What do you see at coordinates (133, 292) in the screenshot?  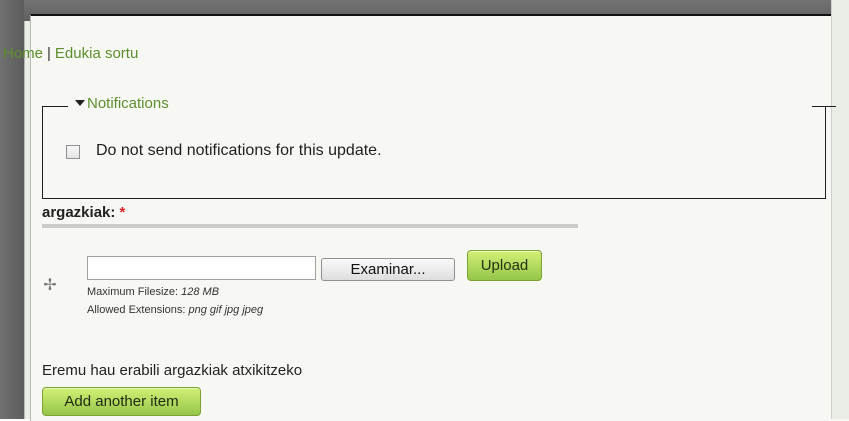 I see `max-filesize-label: Maximum Filesize:` at bounding box center [133, 292].